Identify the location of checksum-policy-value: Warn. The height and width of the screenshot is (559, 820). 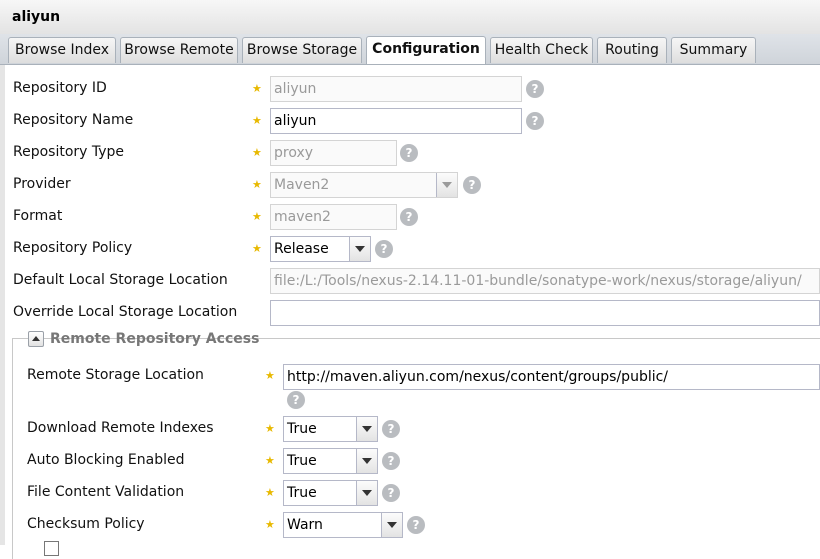
(305, 525).